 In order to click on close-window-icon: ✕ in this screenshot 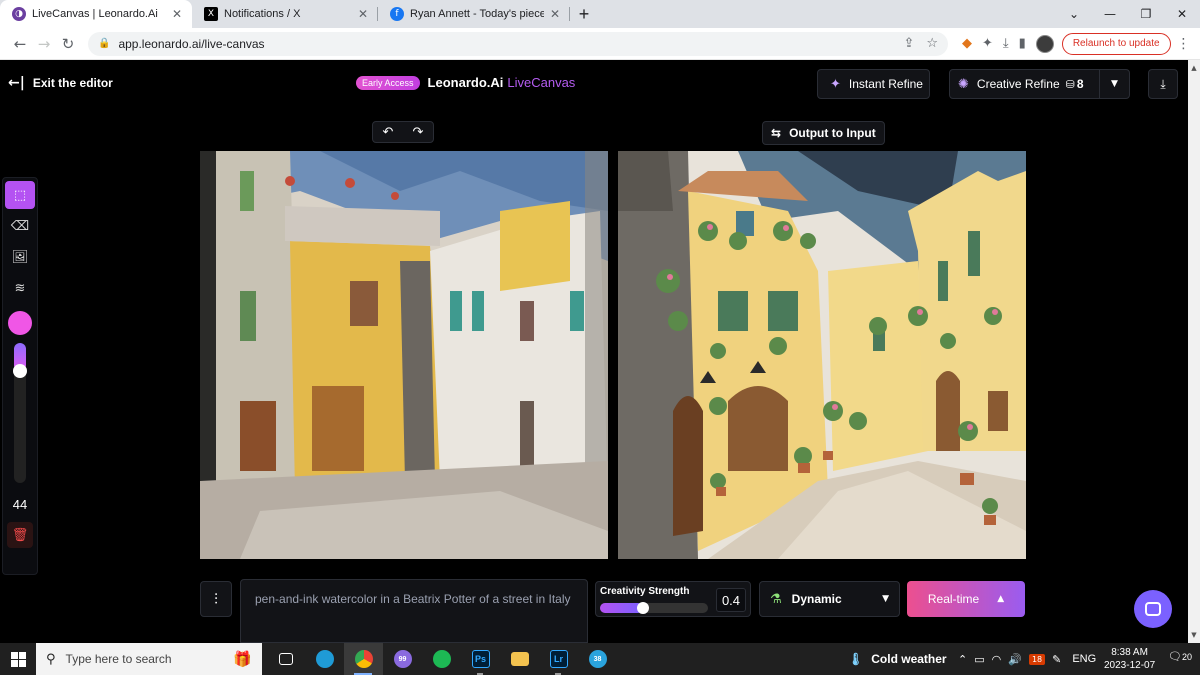, I will do `click(1182, 14)`.